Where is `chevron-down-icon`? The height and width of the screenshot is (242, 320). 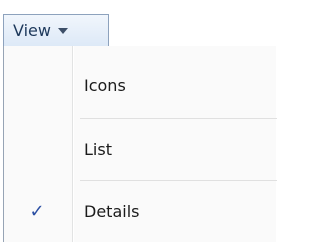
chevron-down-icon is located at coordinates (62, 30).